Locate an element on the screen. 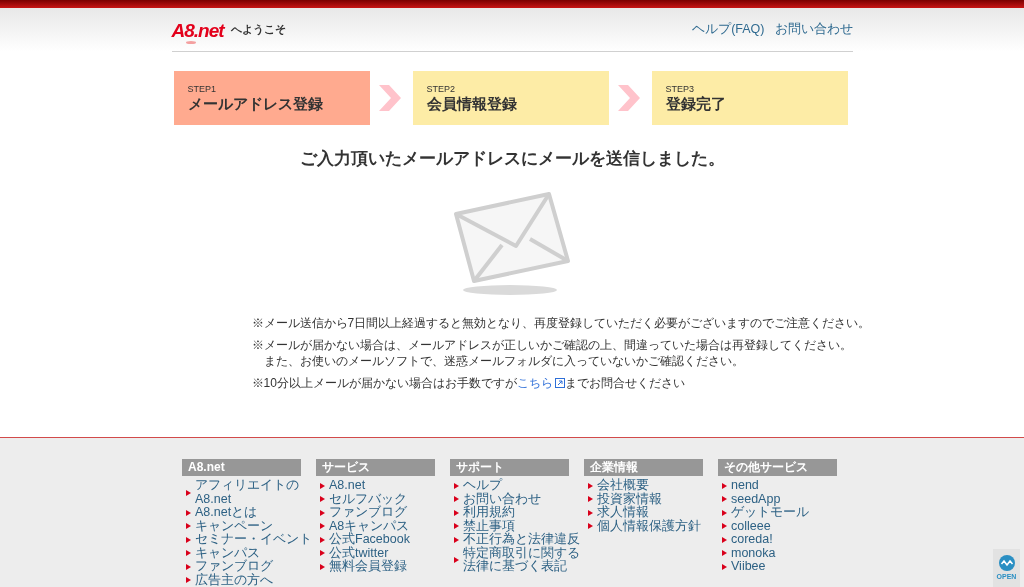 The height and width of the screenshot is (587, 1024). footer-link: 禁止事項 is located at coordinates (522, 526).